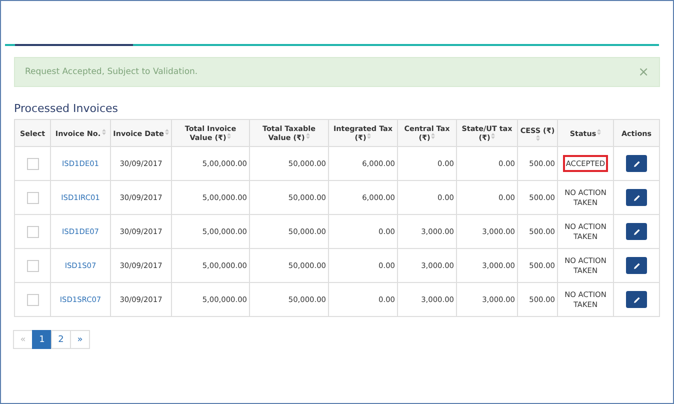 This screenshot has width=674, height=404. What do you see at coordinates (80, 339) in the screenshot?
I see `next-page-button: »` at bounding box center [80, 339].